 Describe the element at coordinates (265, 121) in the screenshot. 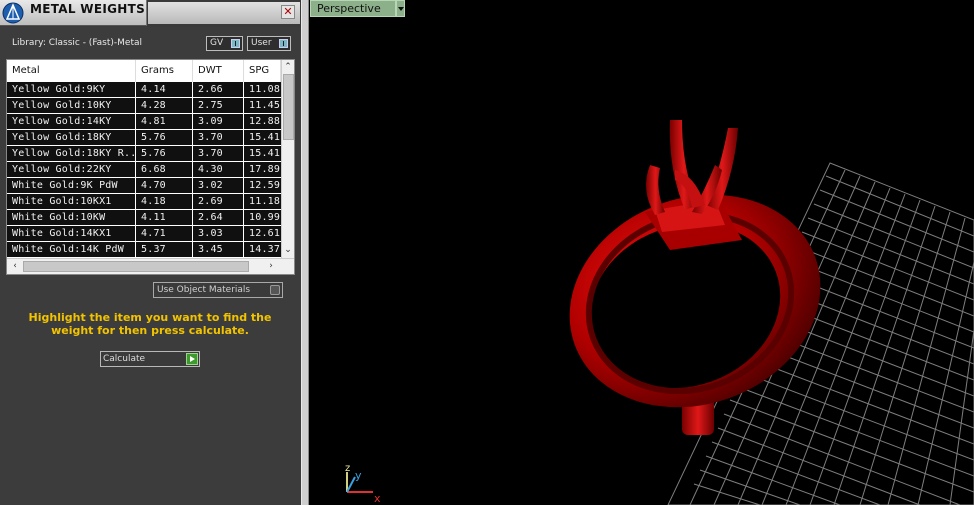

I see `spg-cell: 12.88` at that location.